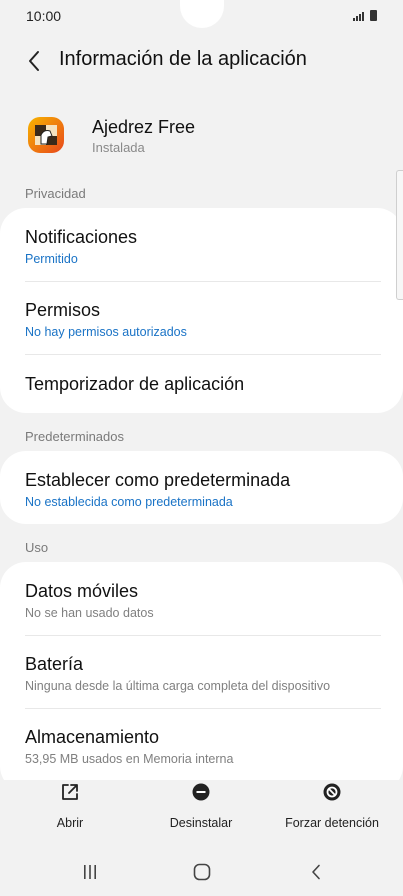 Image resolution: width=403 pixels, height=896 pixels. Describe the element at coordinates (135, 384) in the screenshot. I see `app-timer-title: Temporizador de aplicación` at that location.